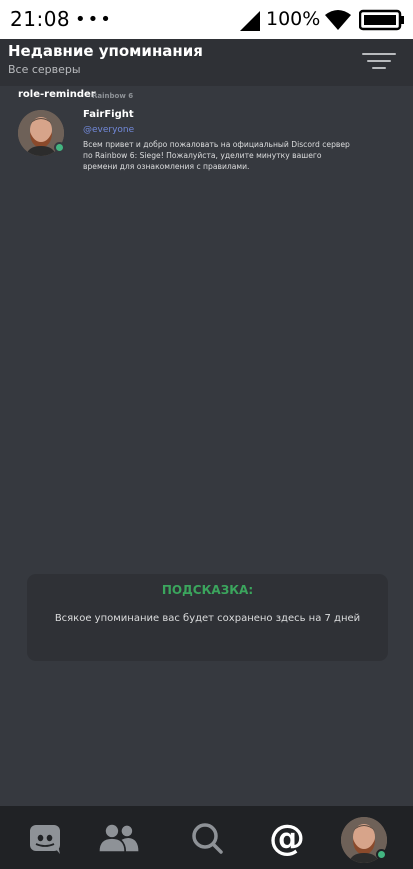 This screenshot has width=413, height=869. What do you see at coordinates (293, 19) in the screenshot?
I see `battery-percent: 100%` at bounding box center [293, 19].